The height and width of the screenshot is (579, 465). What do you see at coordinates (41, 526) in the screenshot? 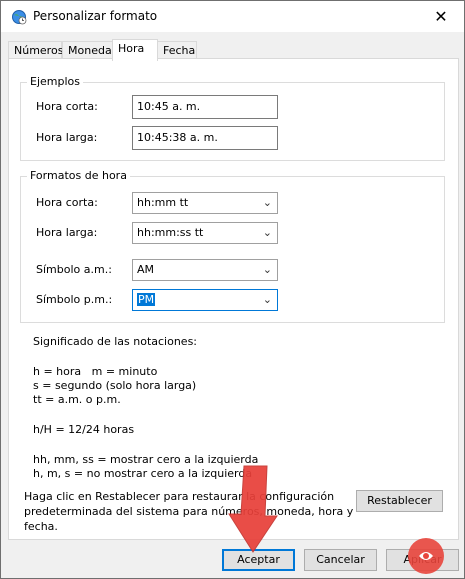
I see `reset-text-line-3: fecha.` at bounding box center [41, 526].